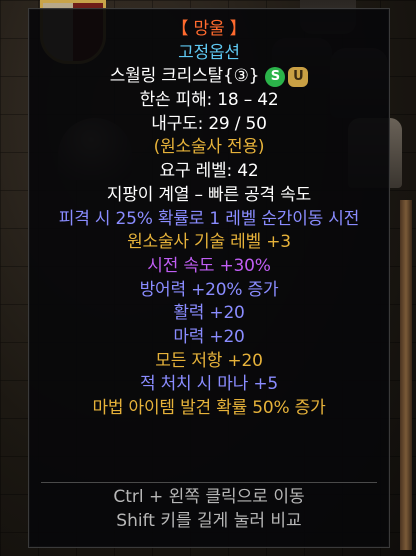 The height and width of the screenshot is (556, 416). Describe the element at coordinates (209, 147) in the screenshot. I see `class-restriction: (원소술사 전용)` at that location.